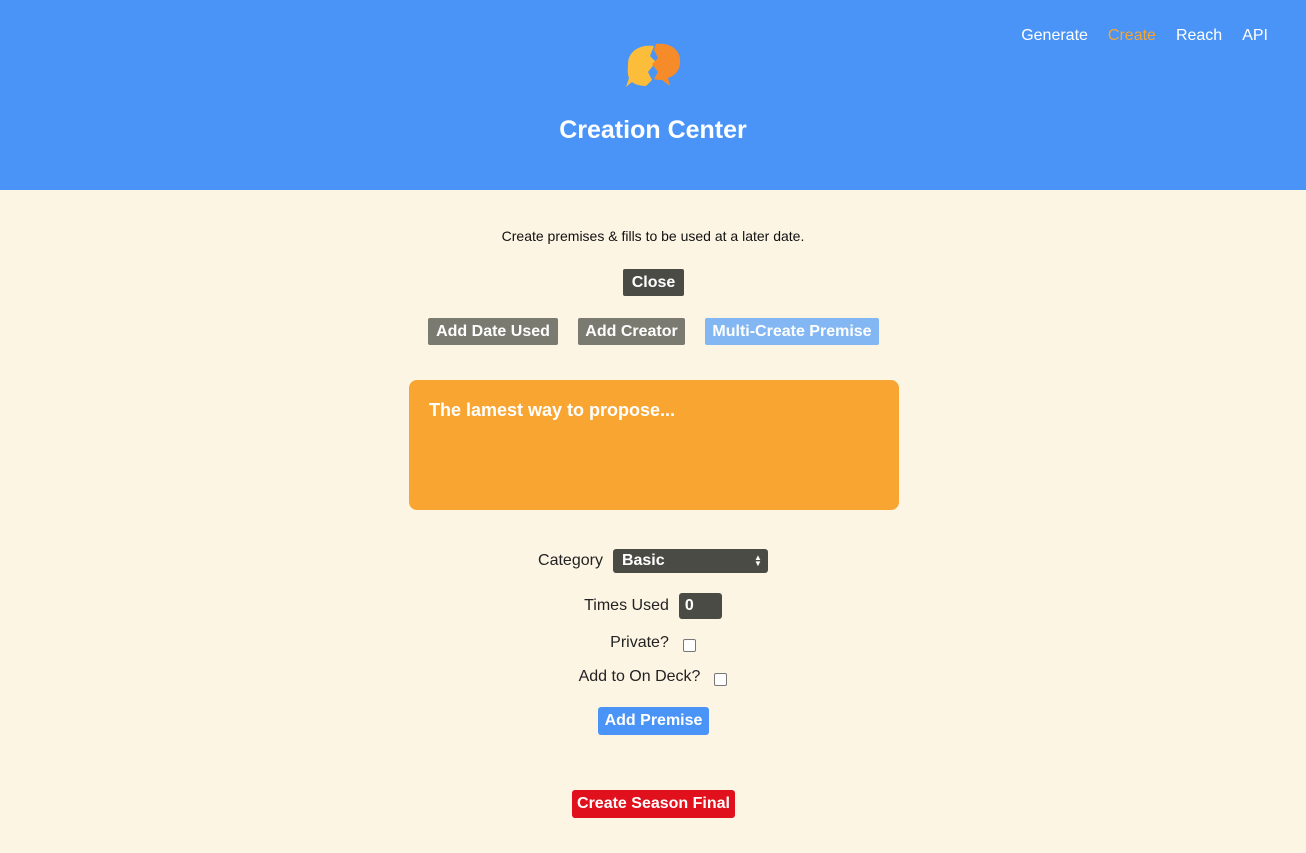 The height and width of the screenshot is (853, 1306). I want to click on times-used-input: 0, so click(700, 606).